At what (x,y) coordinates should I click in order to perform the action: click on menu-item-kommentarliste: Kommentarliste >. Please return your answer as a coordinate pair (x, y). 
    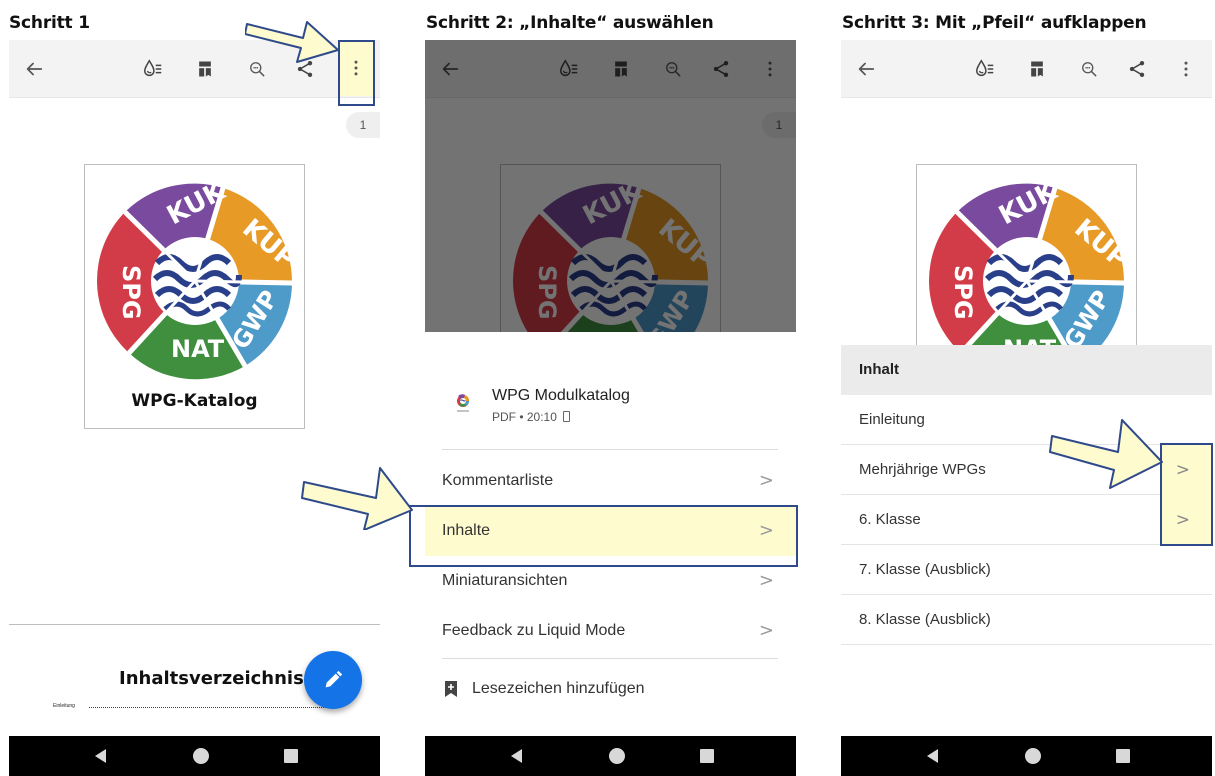
    Looking at the image, I should click on (610, 481).